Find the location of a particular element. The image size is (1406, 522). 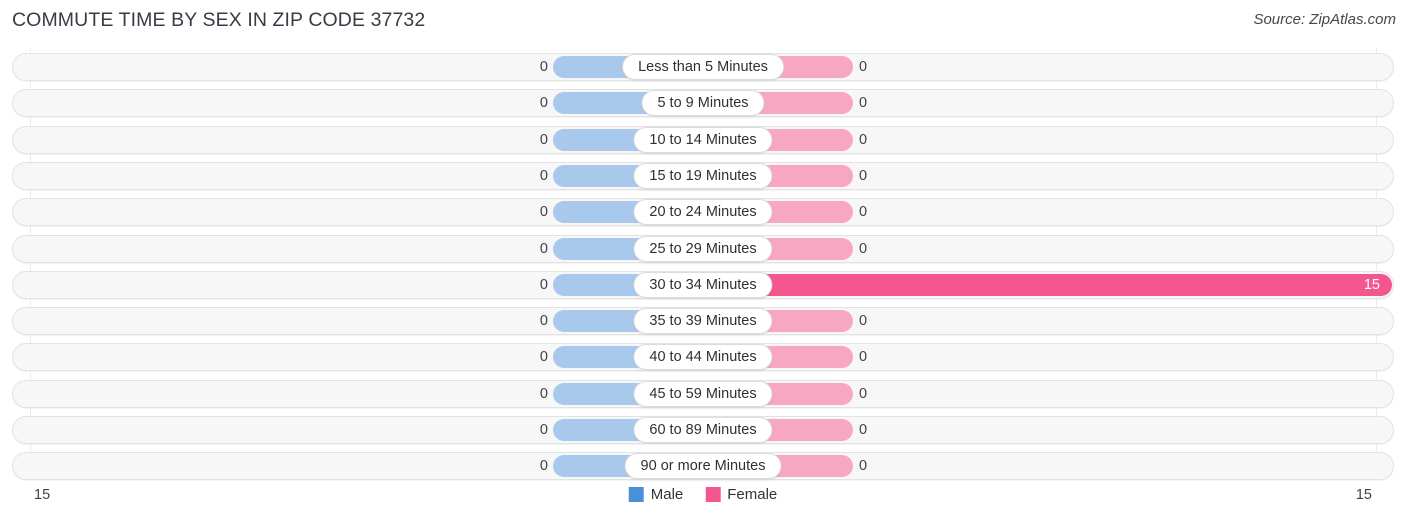

category-label: 15 to 19 Minutes is located at coordinates (703, 175).